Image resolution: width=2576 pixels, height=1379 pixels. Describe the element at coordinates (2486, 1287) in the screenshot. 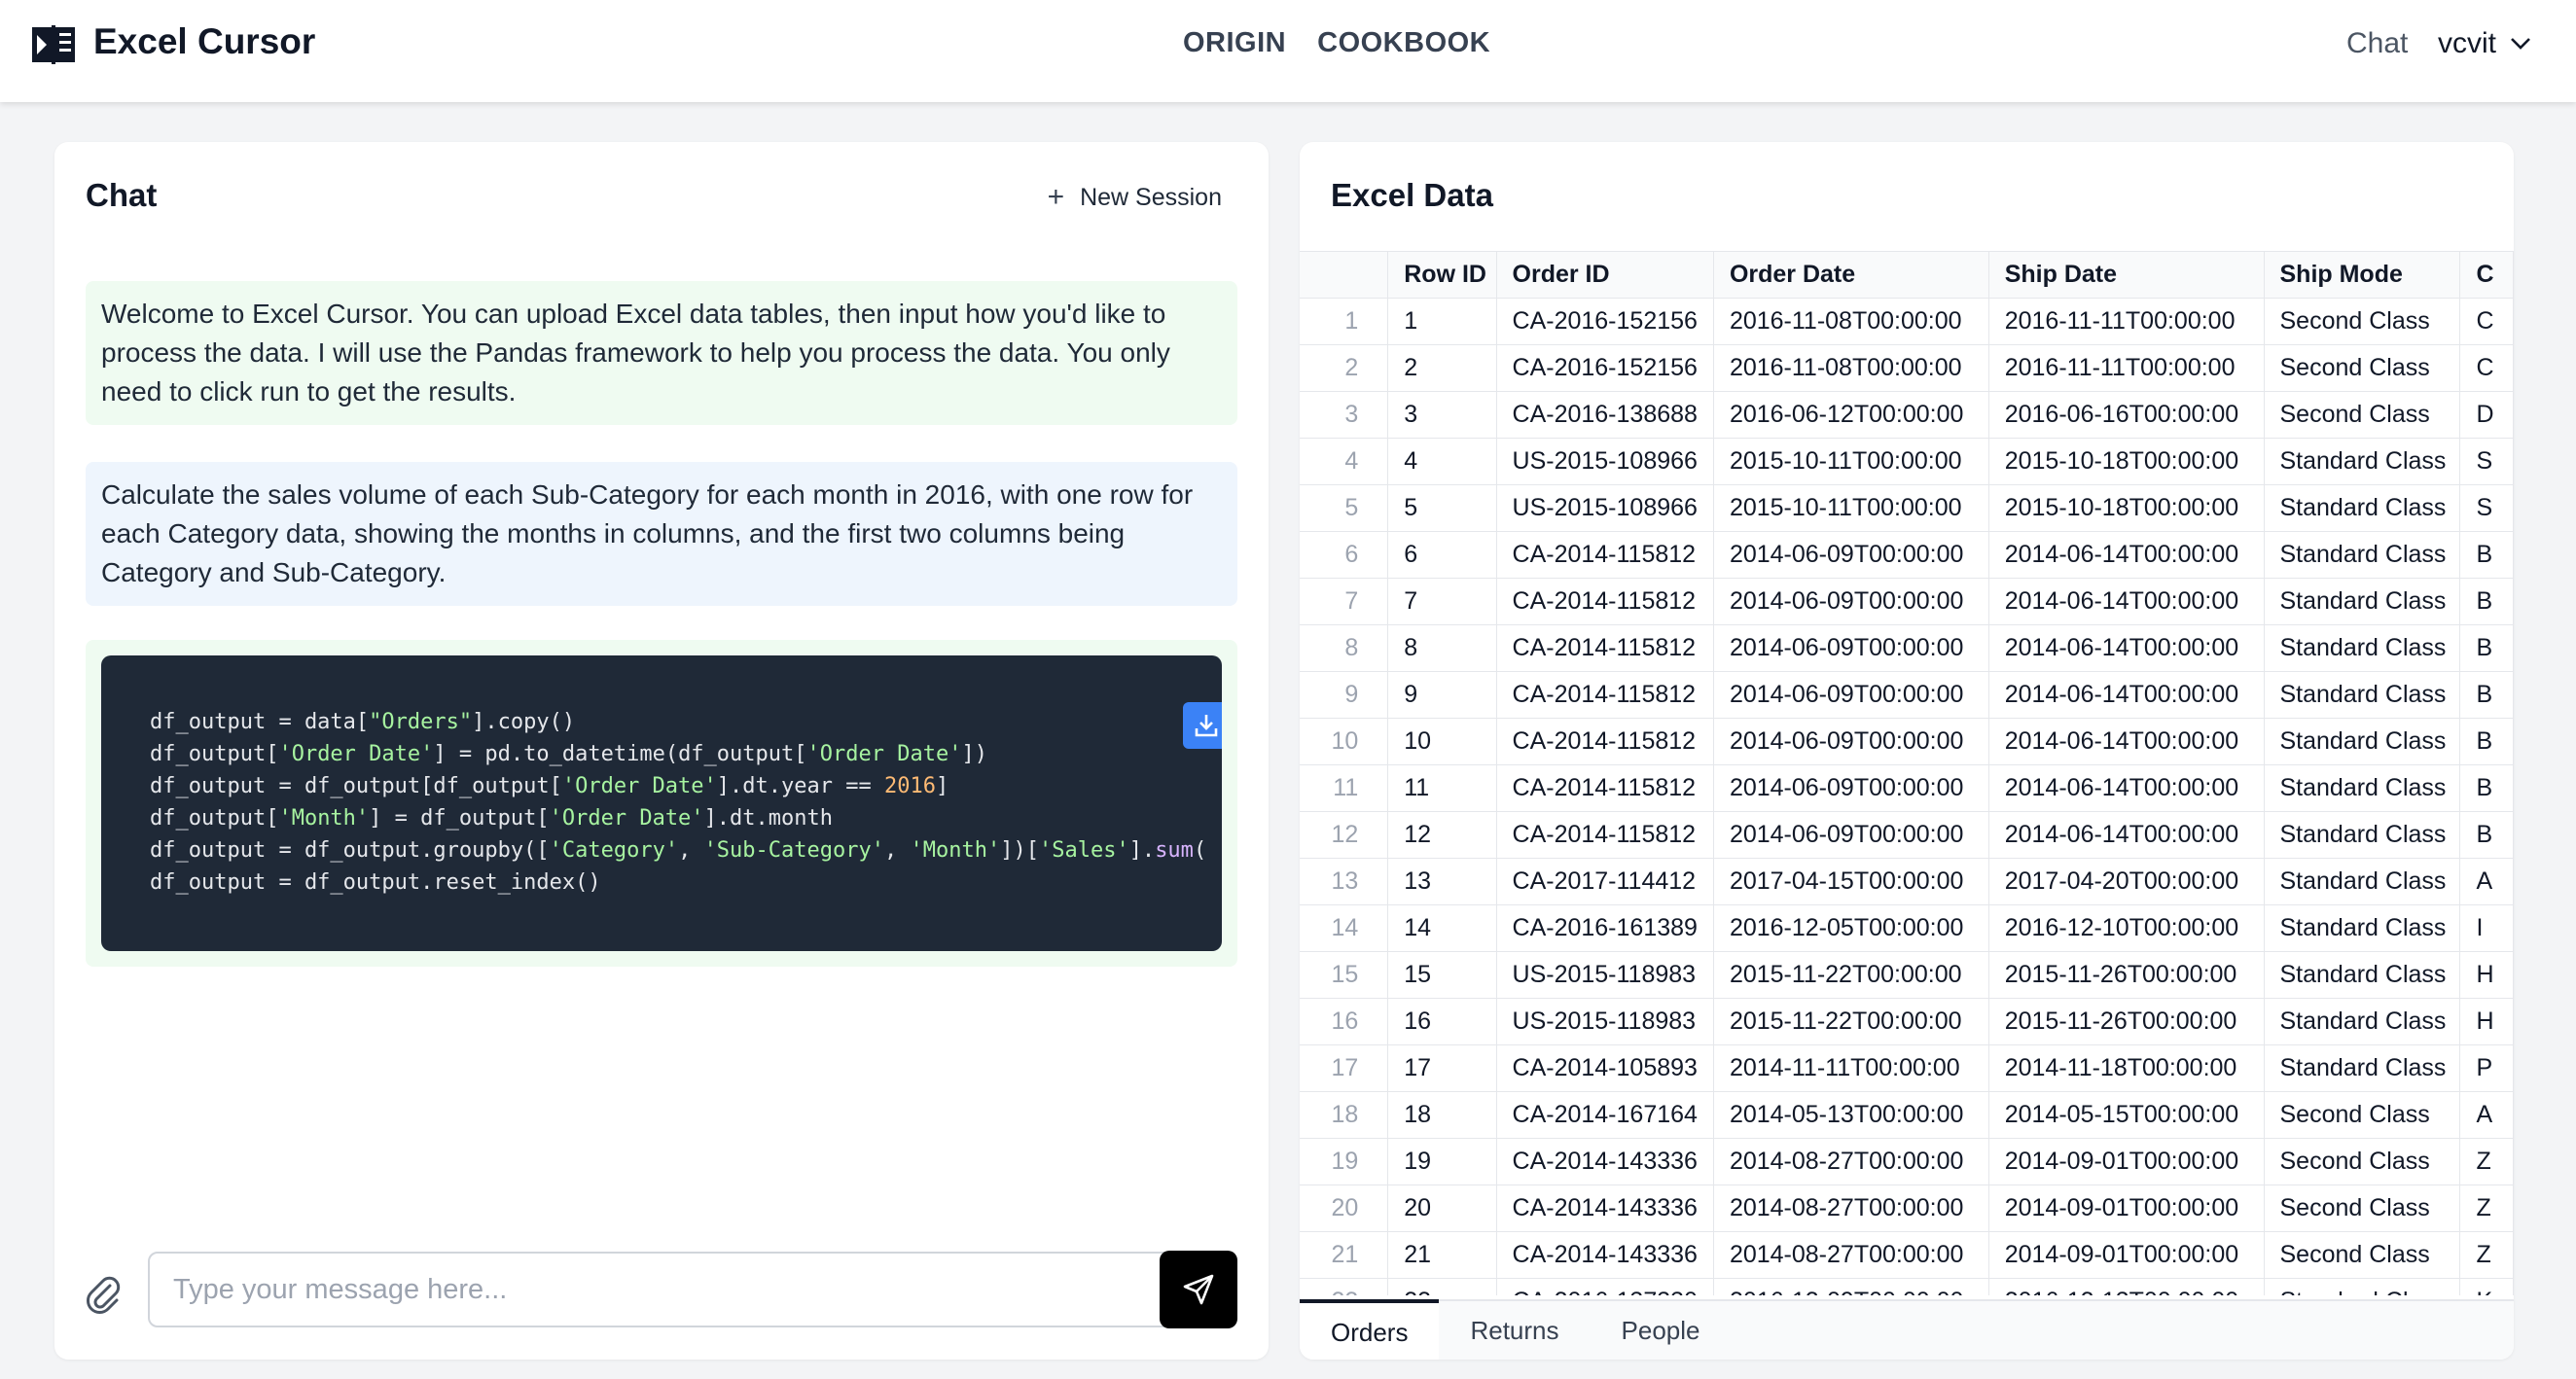

I see `table-cell: K` at that location.